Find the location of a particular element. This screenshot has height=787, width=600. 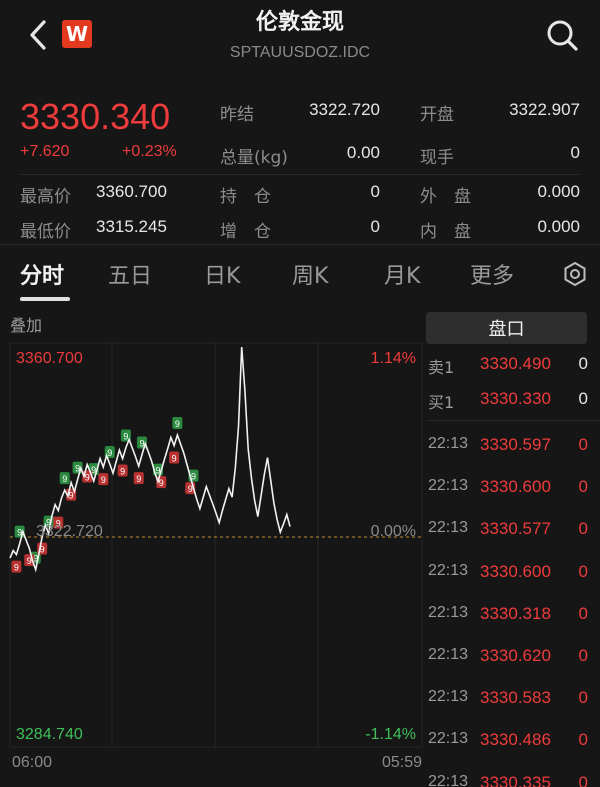

settings-icon is located at coordinates (575, 274).